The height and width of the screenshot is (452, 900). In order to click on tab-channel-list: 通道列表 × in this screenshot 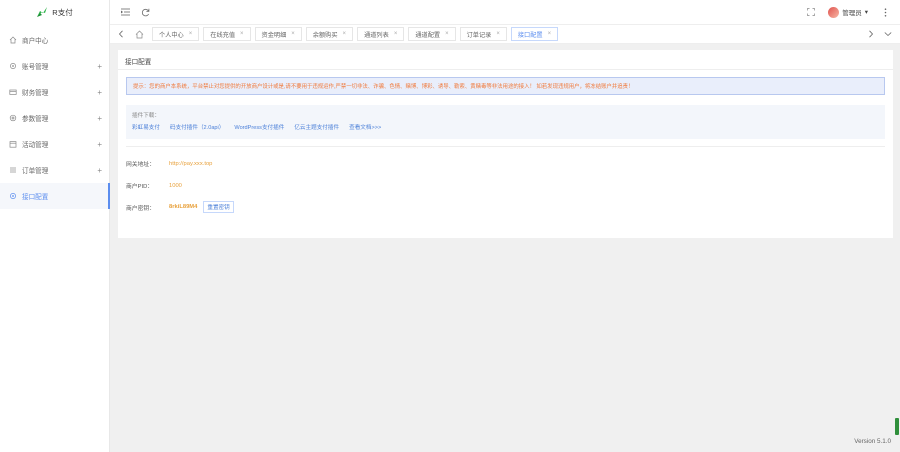, I will do `click(381, 34)`.